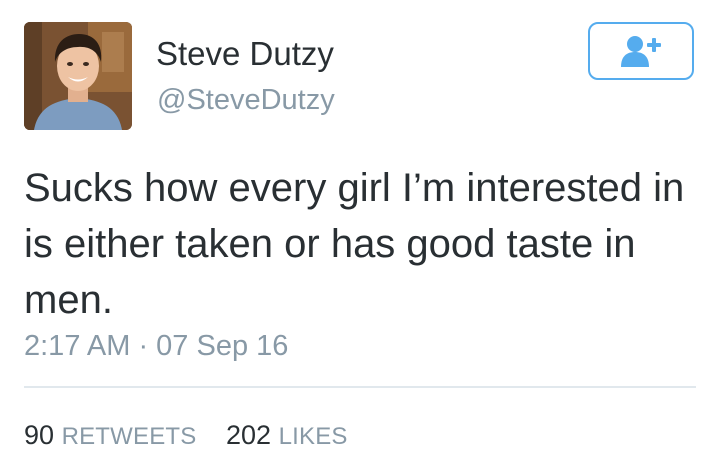 The image size is (720, 465). I want to click on likes-count: 202, so click(249, 435).